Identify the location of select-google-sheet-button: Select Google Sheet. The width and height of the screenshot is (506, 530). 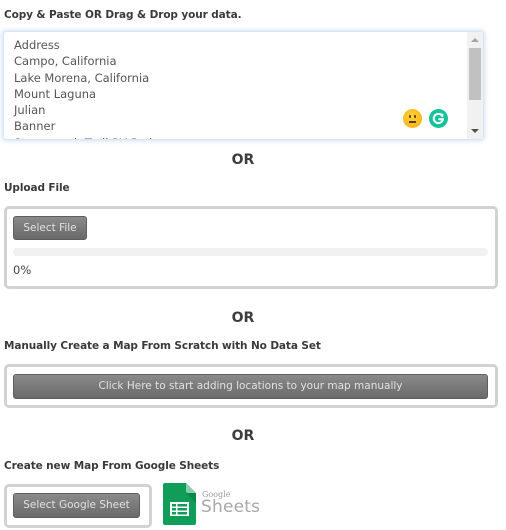
(76, 505).